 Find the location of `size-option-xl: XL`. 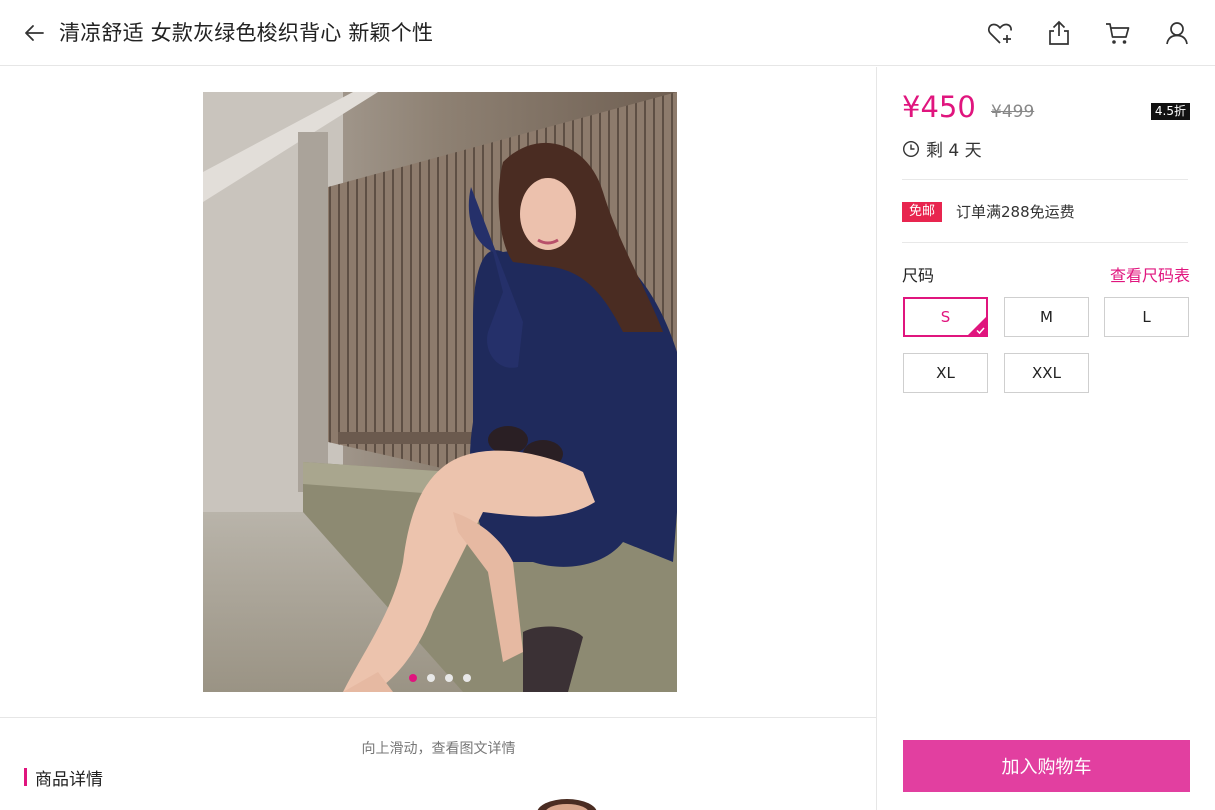

size-option-xl: XL is located at coordinates (945, 373).